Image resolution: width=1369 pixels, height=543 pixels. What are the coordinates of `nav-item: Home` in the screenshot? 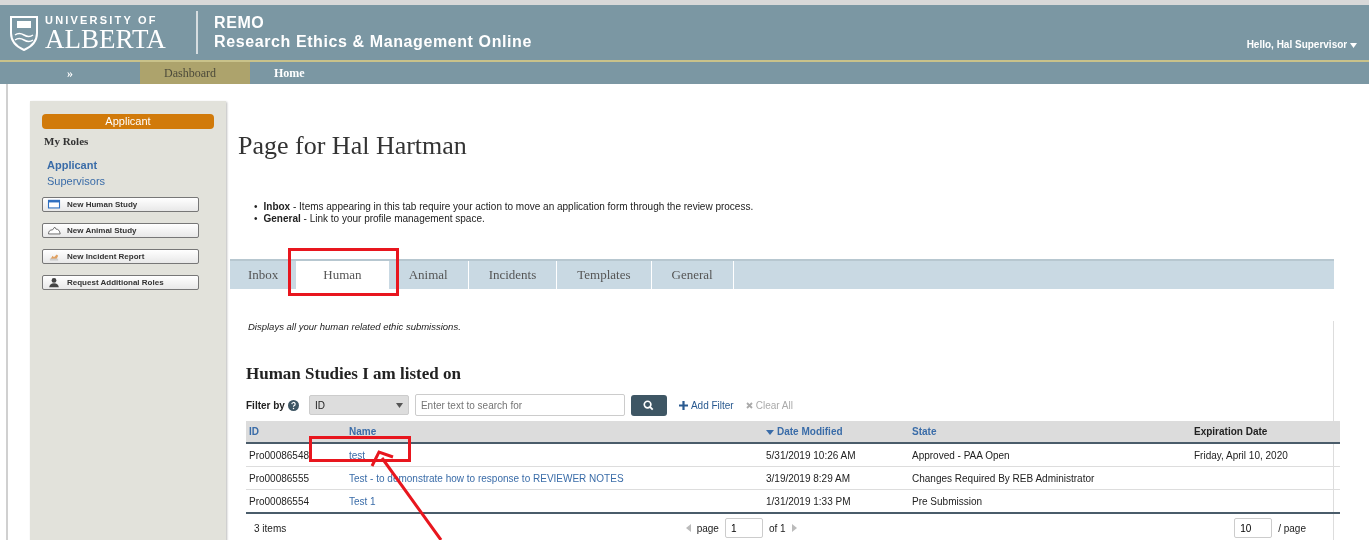 It's located at (289, 73).